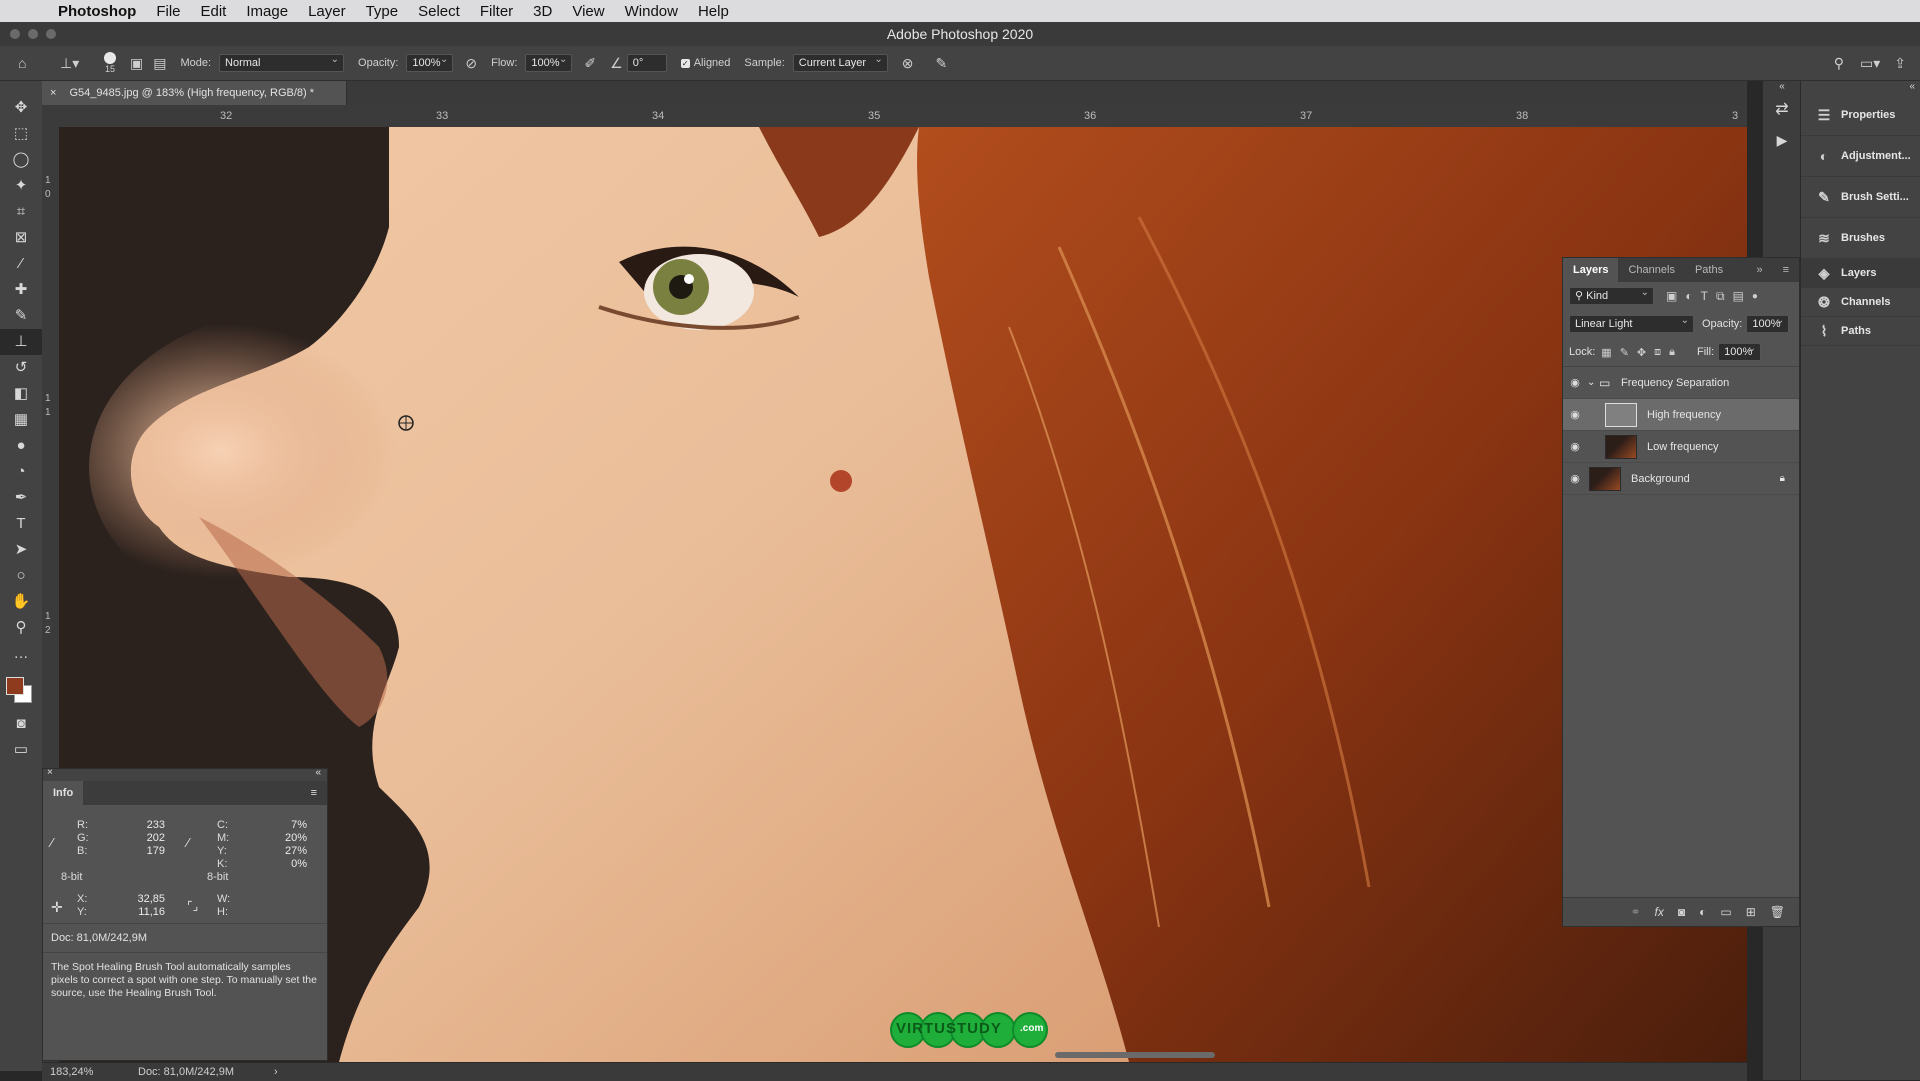 The width and height of the screenshot is (1920, 1081). What do you see at coordinates (1740, 351) in the screenshot?
I see `fill-input: 100%` at bounding box center [1740, 351].